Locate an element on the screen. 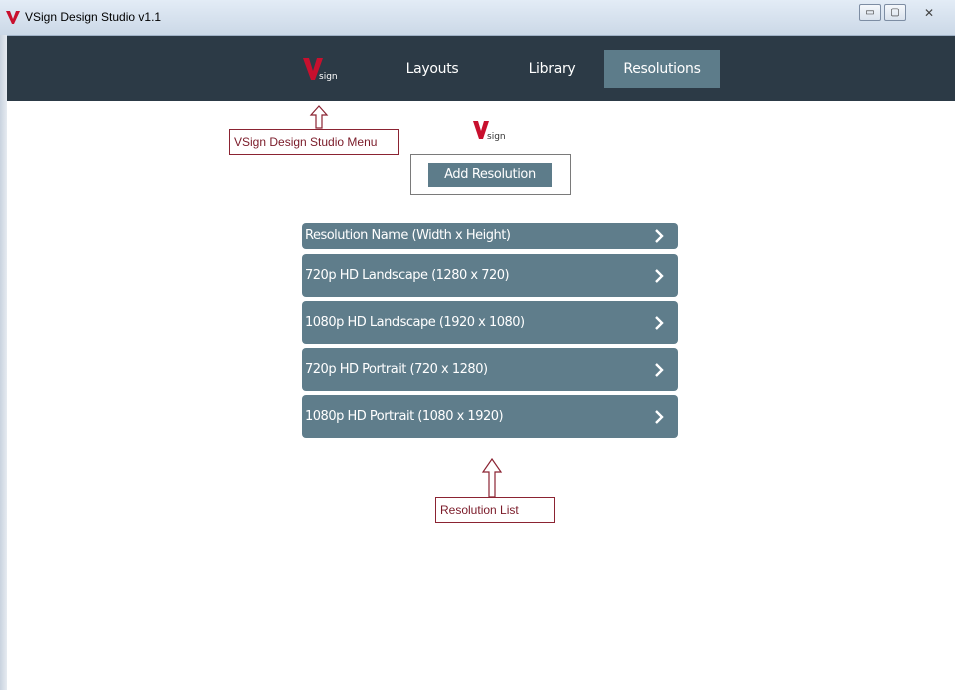 This screenshot has height=690, width=955. resolution-list-header: Resolution Name (Width x Height) is located at coordinates (490, 236).